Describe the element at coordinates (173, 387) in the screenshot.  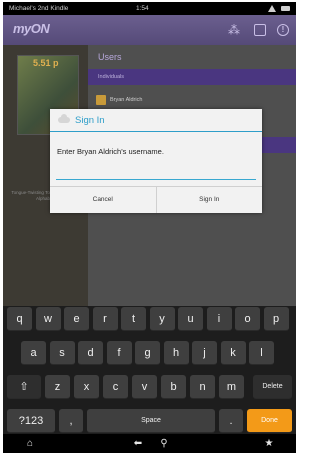
I see `key-b: b` at that location.